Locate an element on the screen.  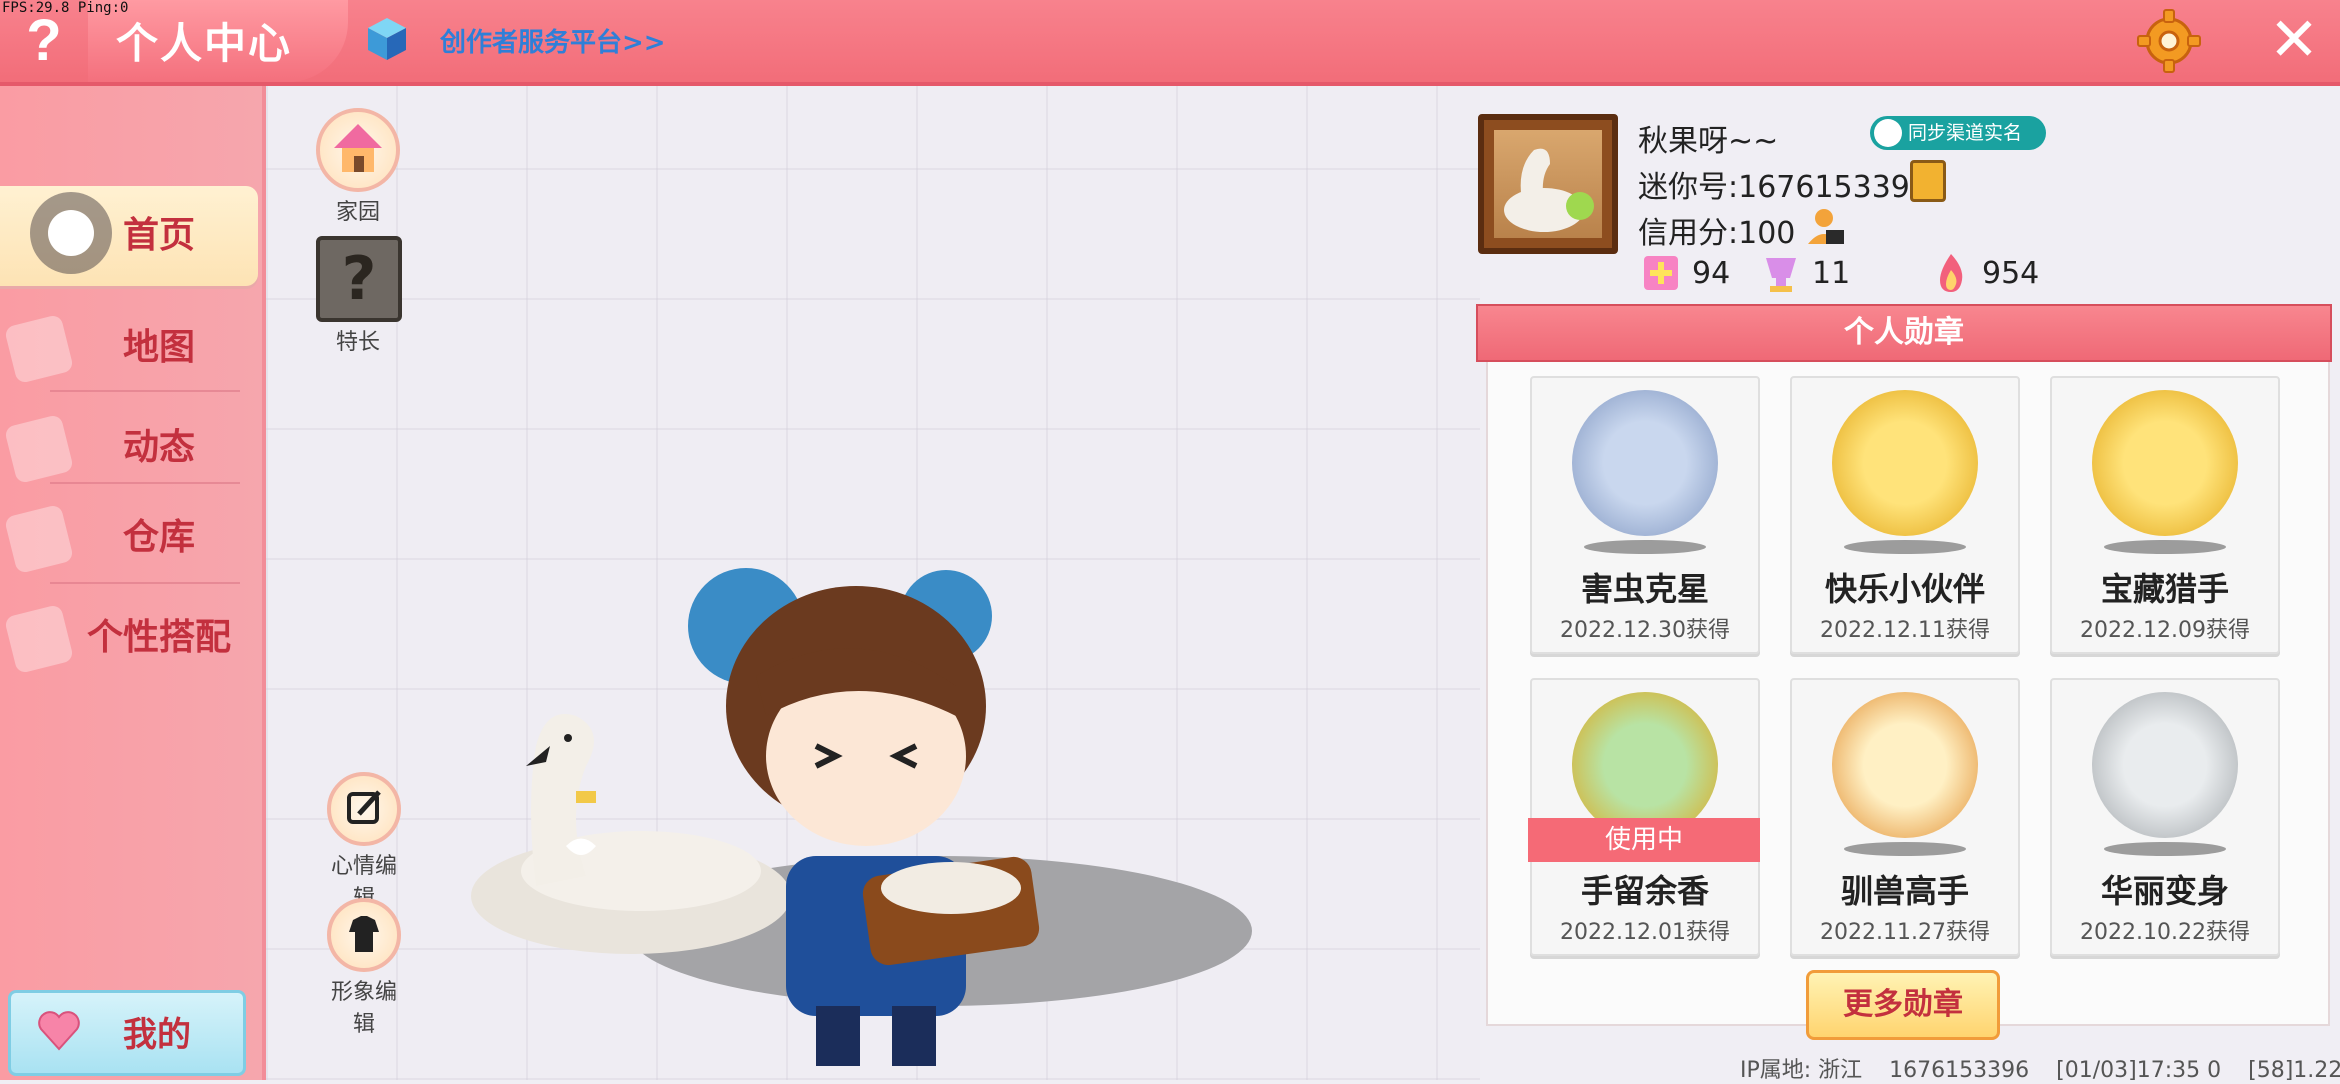
cube-icon is located at coordinates (387, 39).